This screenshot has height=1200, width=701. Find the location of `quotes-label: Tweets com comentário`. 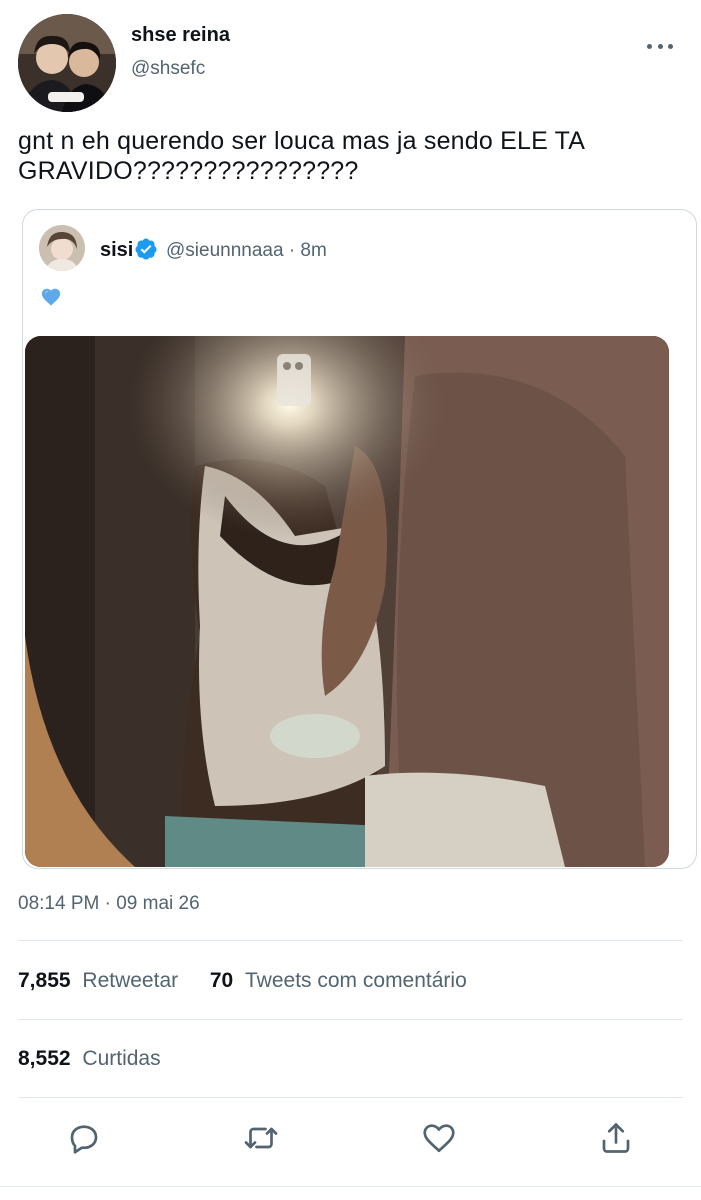

quotes-label: Tweets com comentário is located at coordinates (356, 980).